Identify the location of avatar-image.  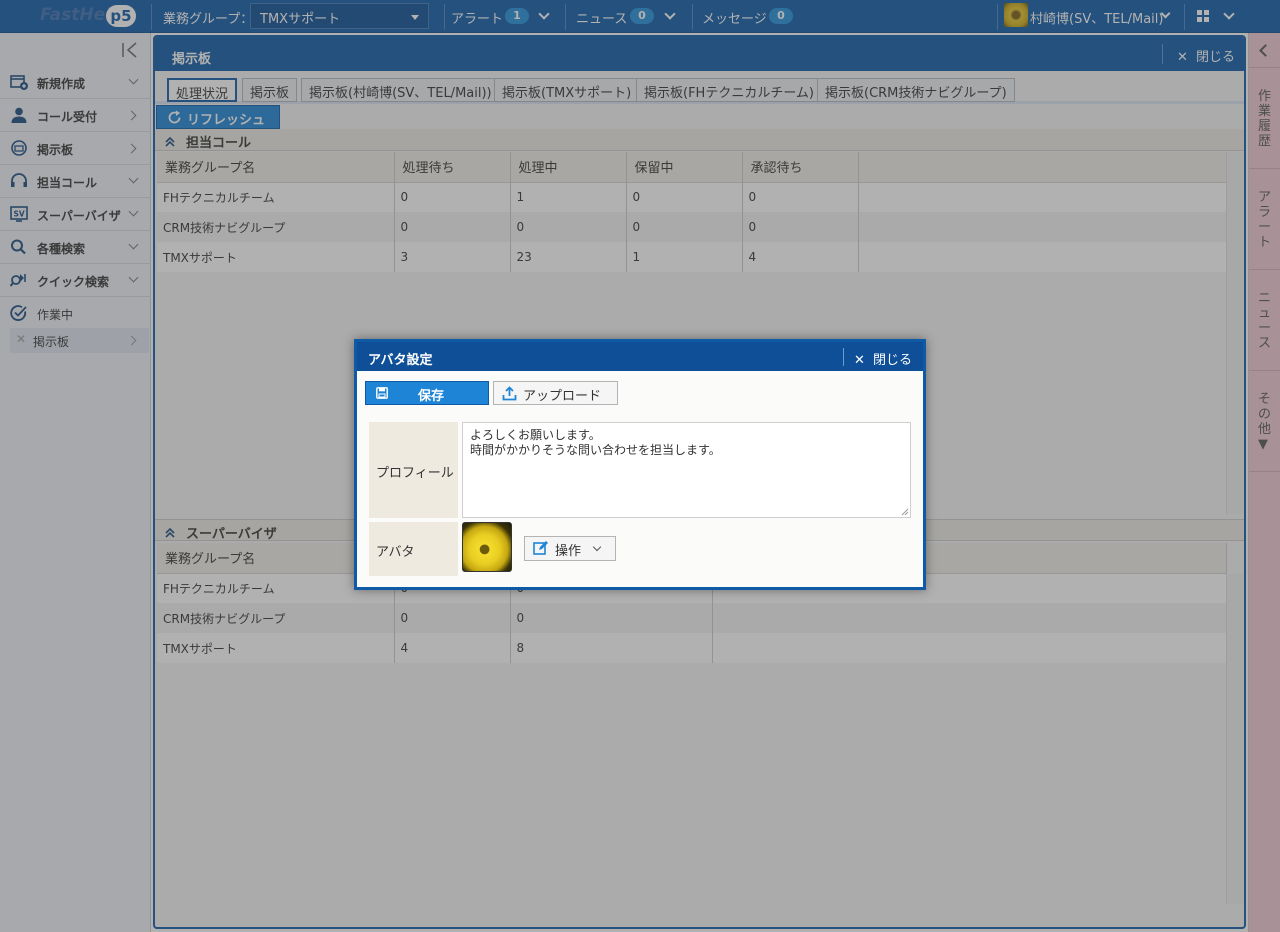
(487, 547).